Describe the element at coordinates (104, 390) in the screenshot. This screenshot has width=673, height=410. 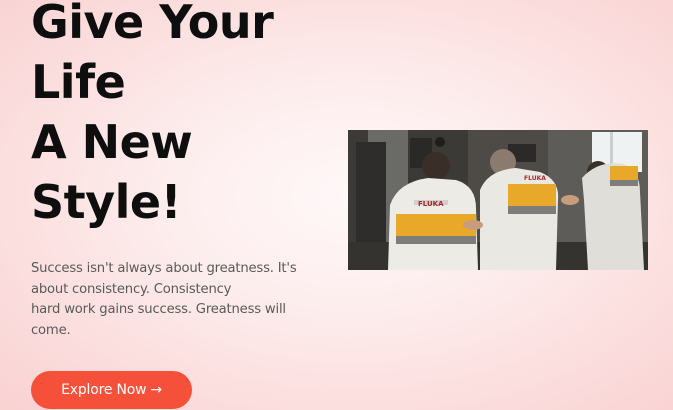
I see `explore-now-label: Explore Now` at that location.